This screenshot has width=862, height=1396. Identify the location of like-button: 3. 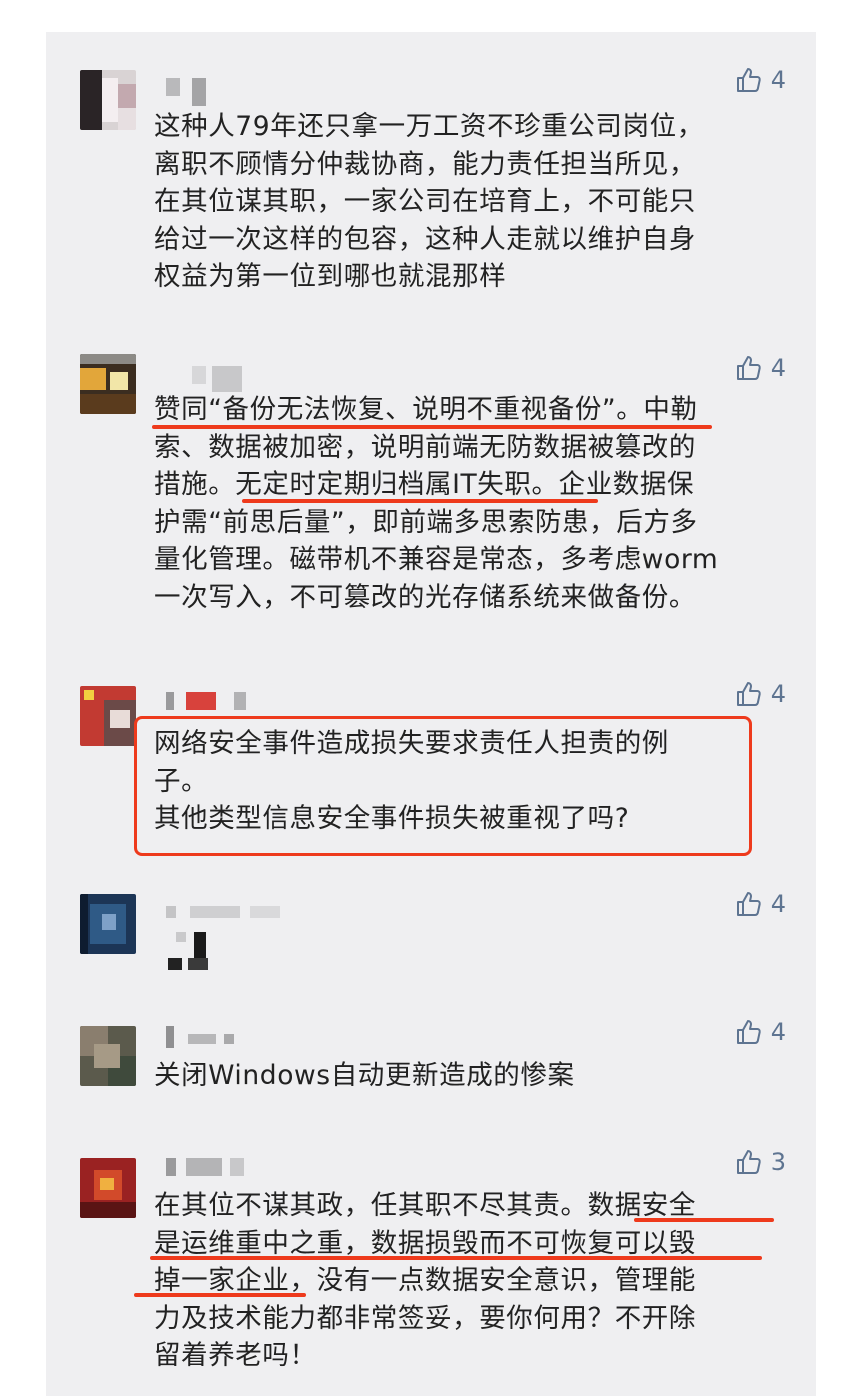
(760, 1162).